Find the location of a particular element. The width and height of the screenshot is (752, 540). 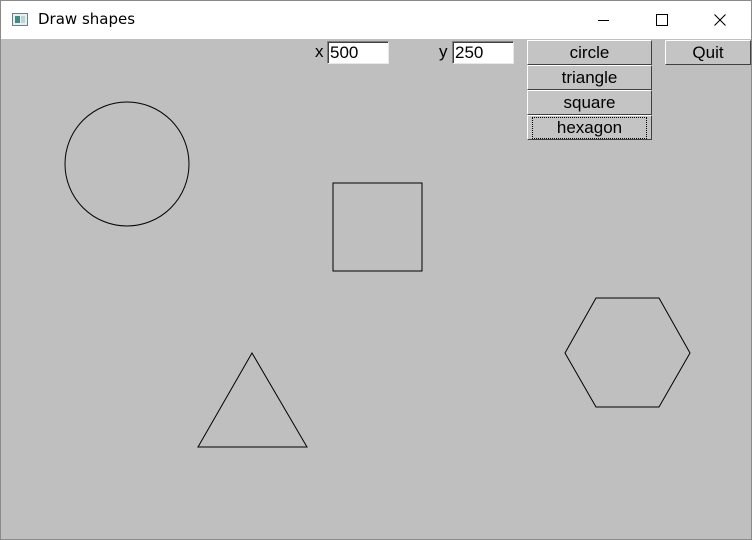

minimize-button is located at coordinates (604, 20).